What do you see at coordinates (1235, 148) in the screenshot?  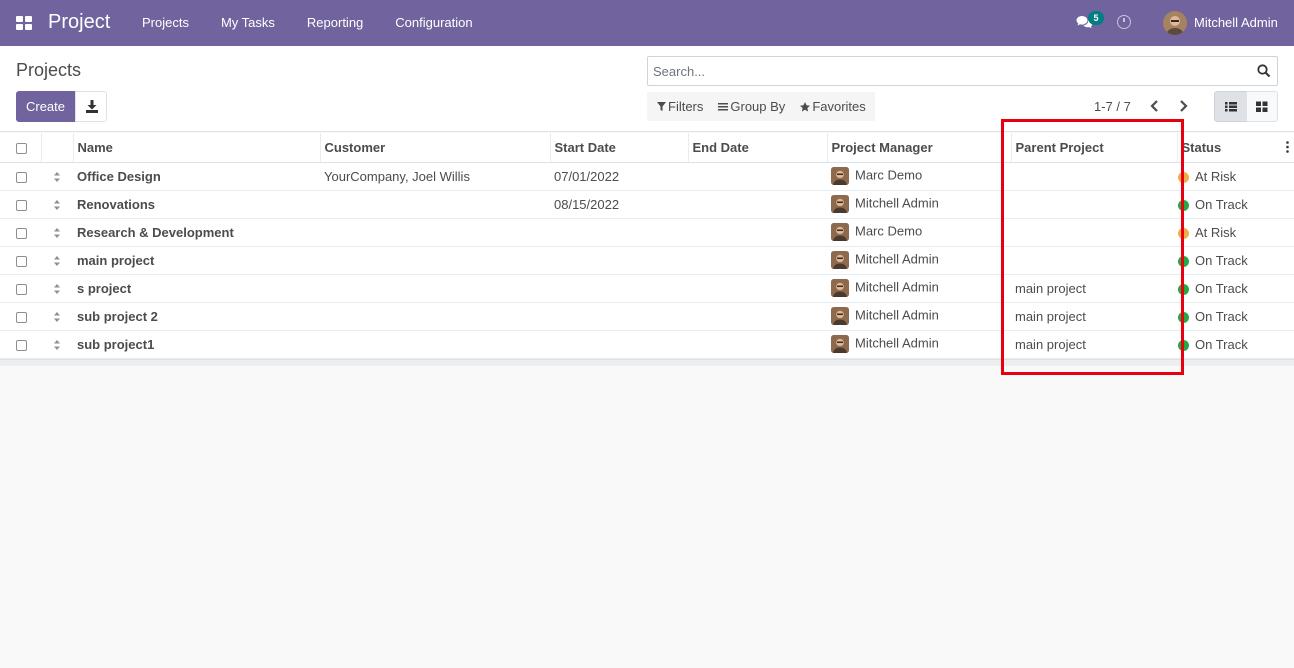 I see `column-header-status: Status` at bounding box center [1235, 148].